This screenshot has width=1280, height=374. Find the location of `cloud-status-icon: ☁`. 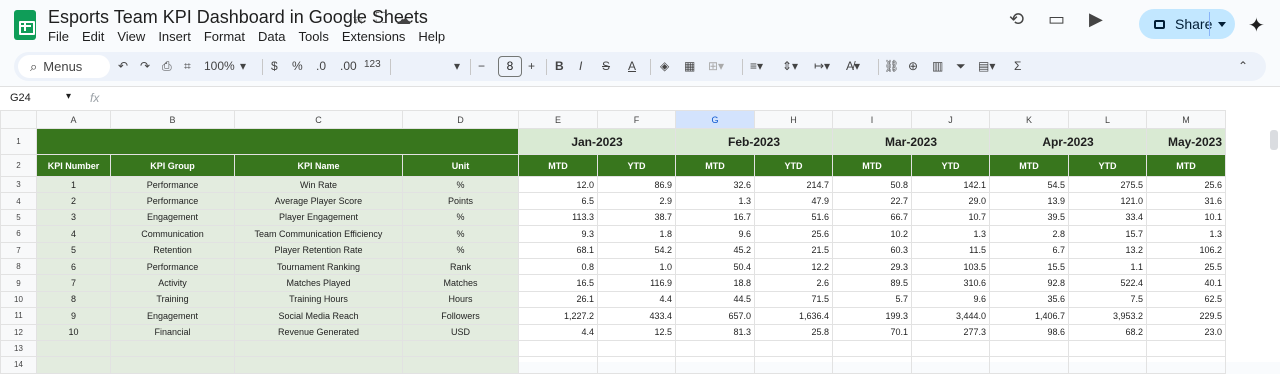

cloud-status-icon: ☁ is located at coordinates (403, 19).